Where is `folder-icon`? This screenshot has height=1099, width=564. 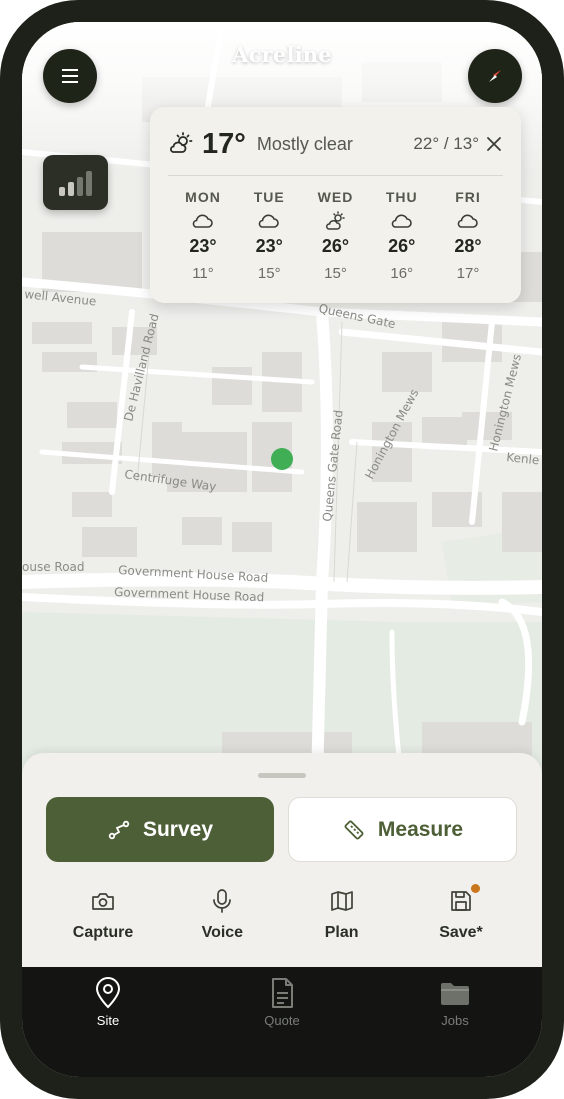
folder-icon is located at coordinates (455, 994).